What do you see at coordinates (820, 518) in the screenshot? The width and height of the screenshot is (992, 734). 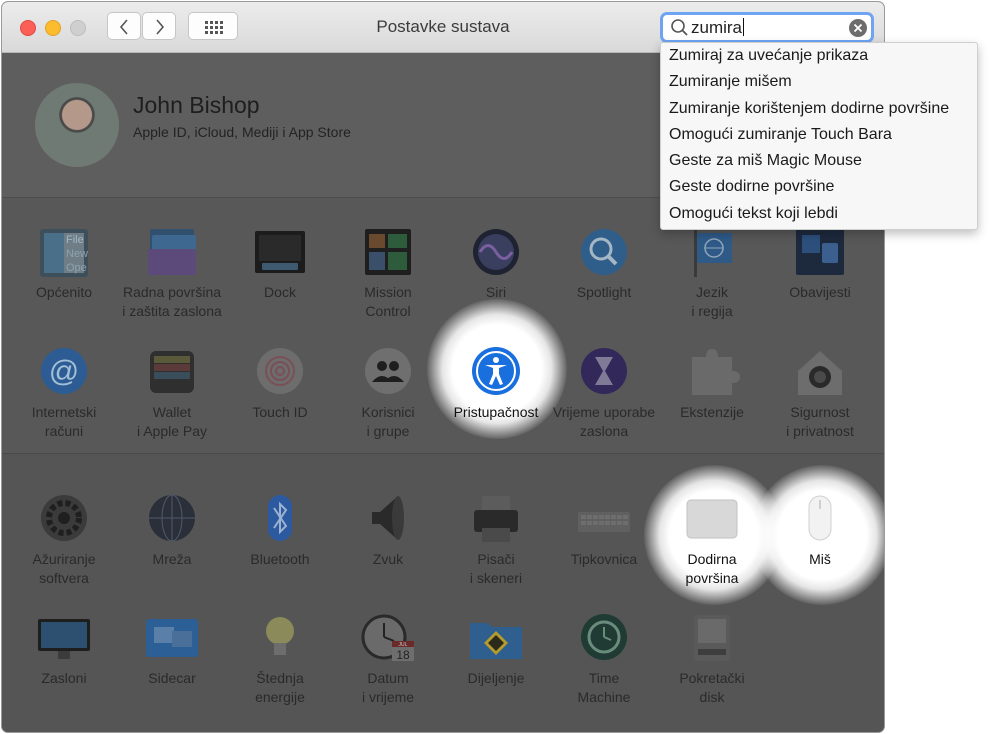 I see `mouse-icon` at bounding box center [820, 518].